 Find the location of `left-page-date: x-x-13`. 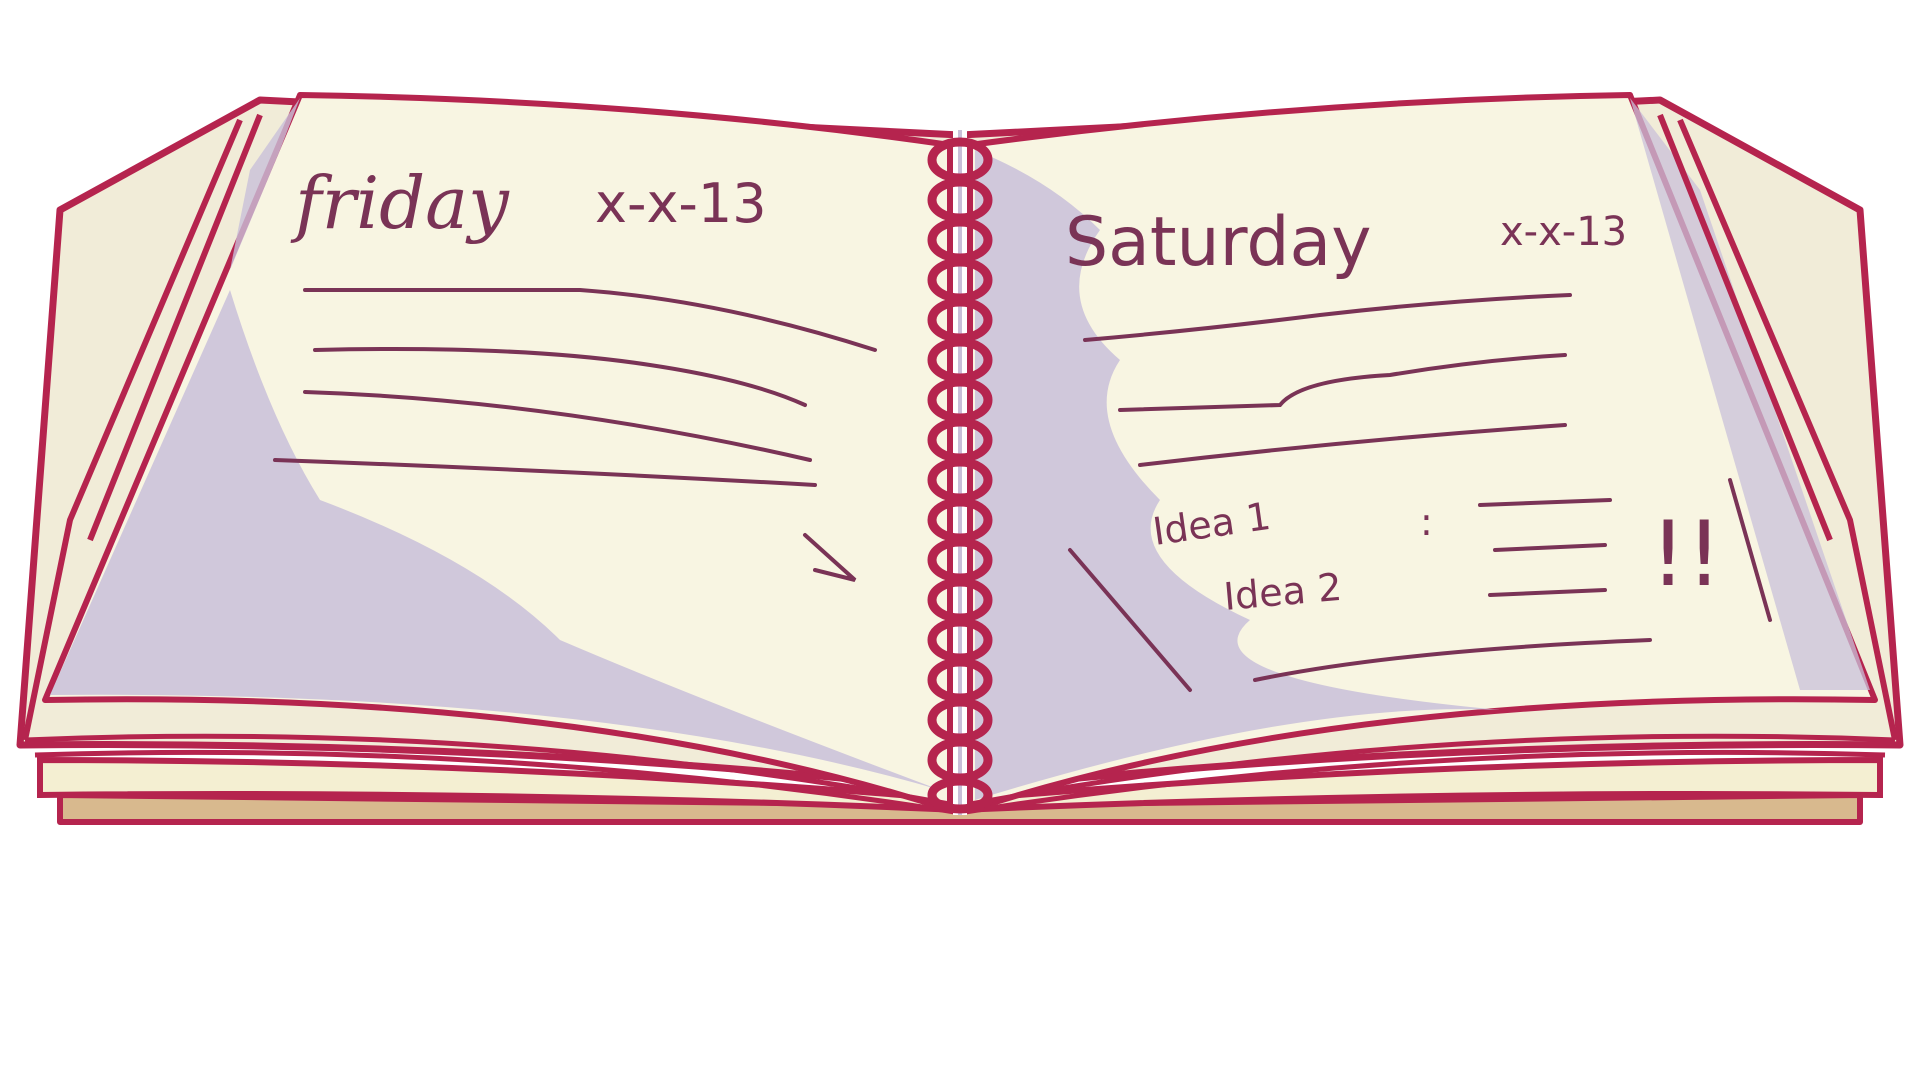

left-page-date: x-x-13 is located at coordinates (681, 203).